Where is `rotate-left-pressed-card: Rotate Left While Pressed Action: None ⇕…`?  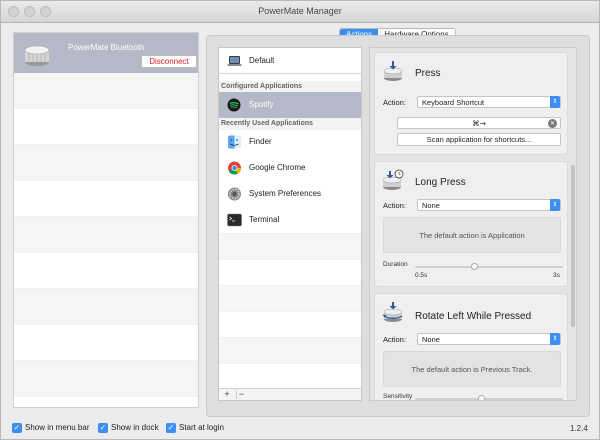 rotate-left-pressed-card: Rotate Left While Pressed Action: None ⇕… is located at coordinates (471, 346).